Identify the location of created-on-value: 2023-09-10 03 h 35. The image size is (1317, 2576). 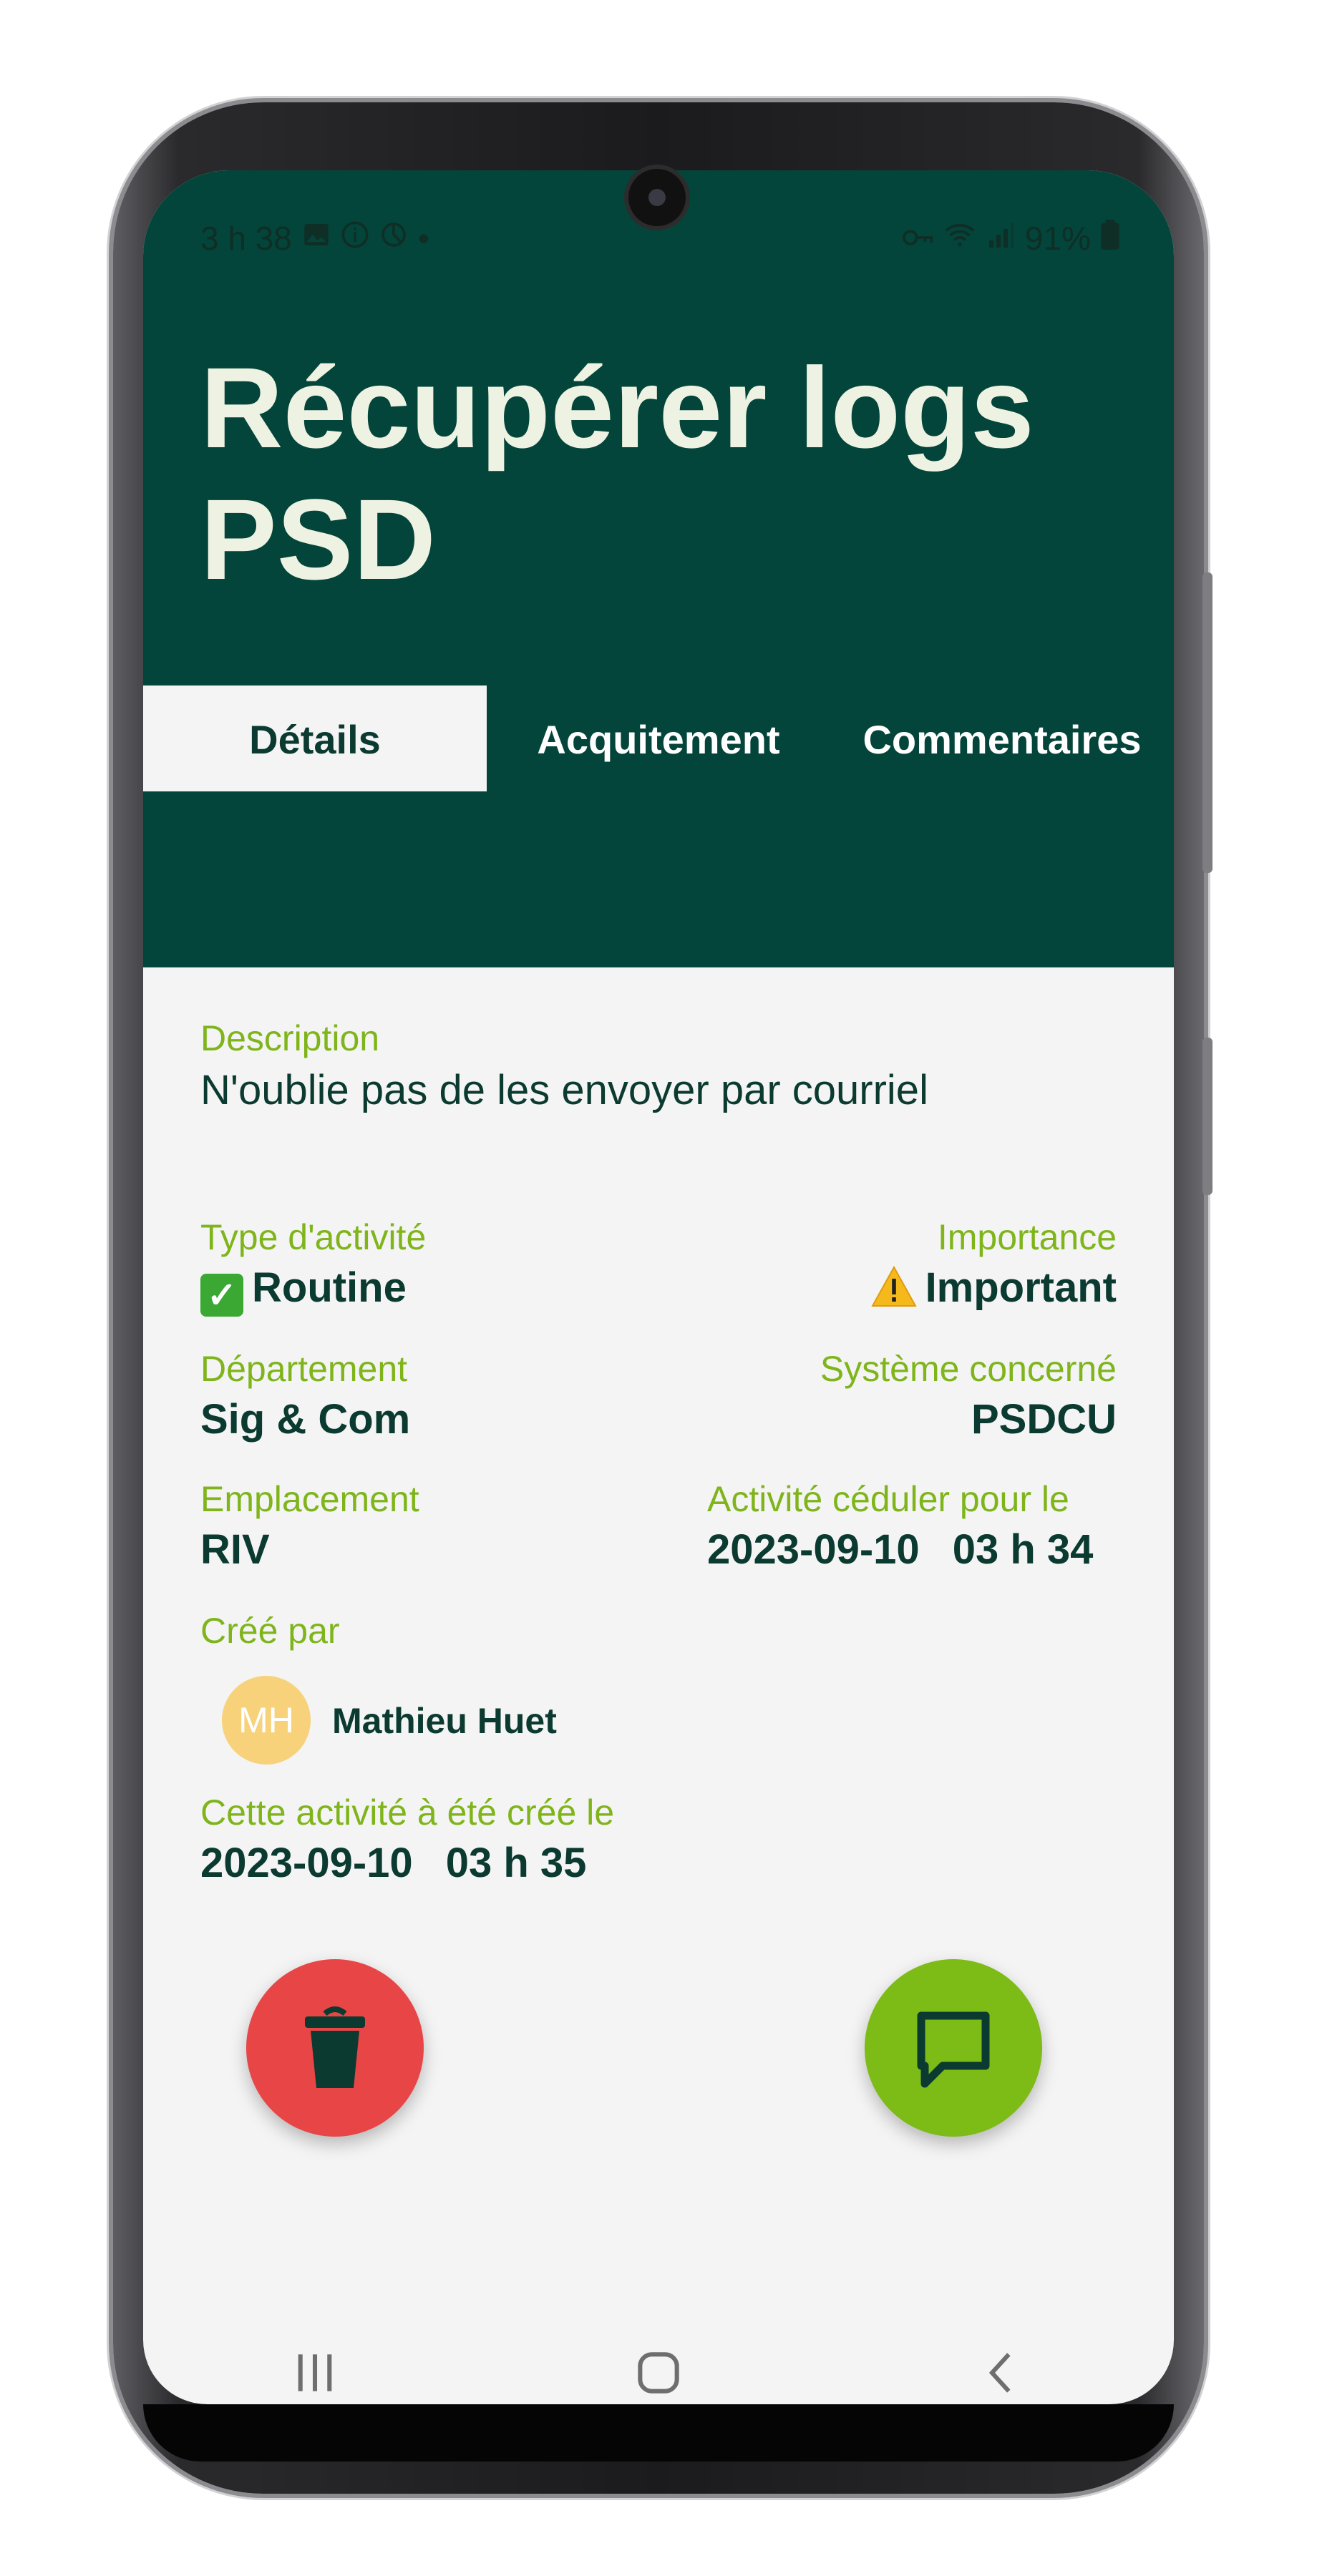
(407, 1863).